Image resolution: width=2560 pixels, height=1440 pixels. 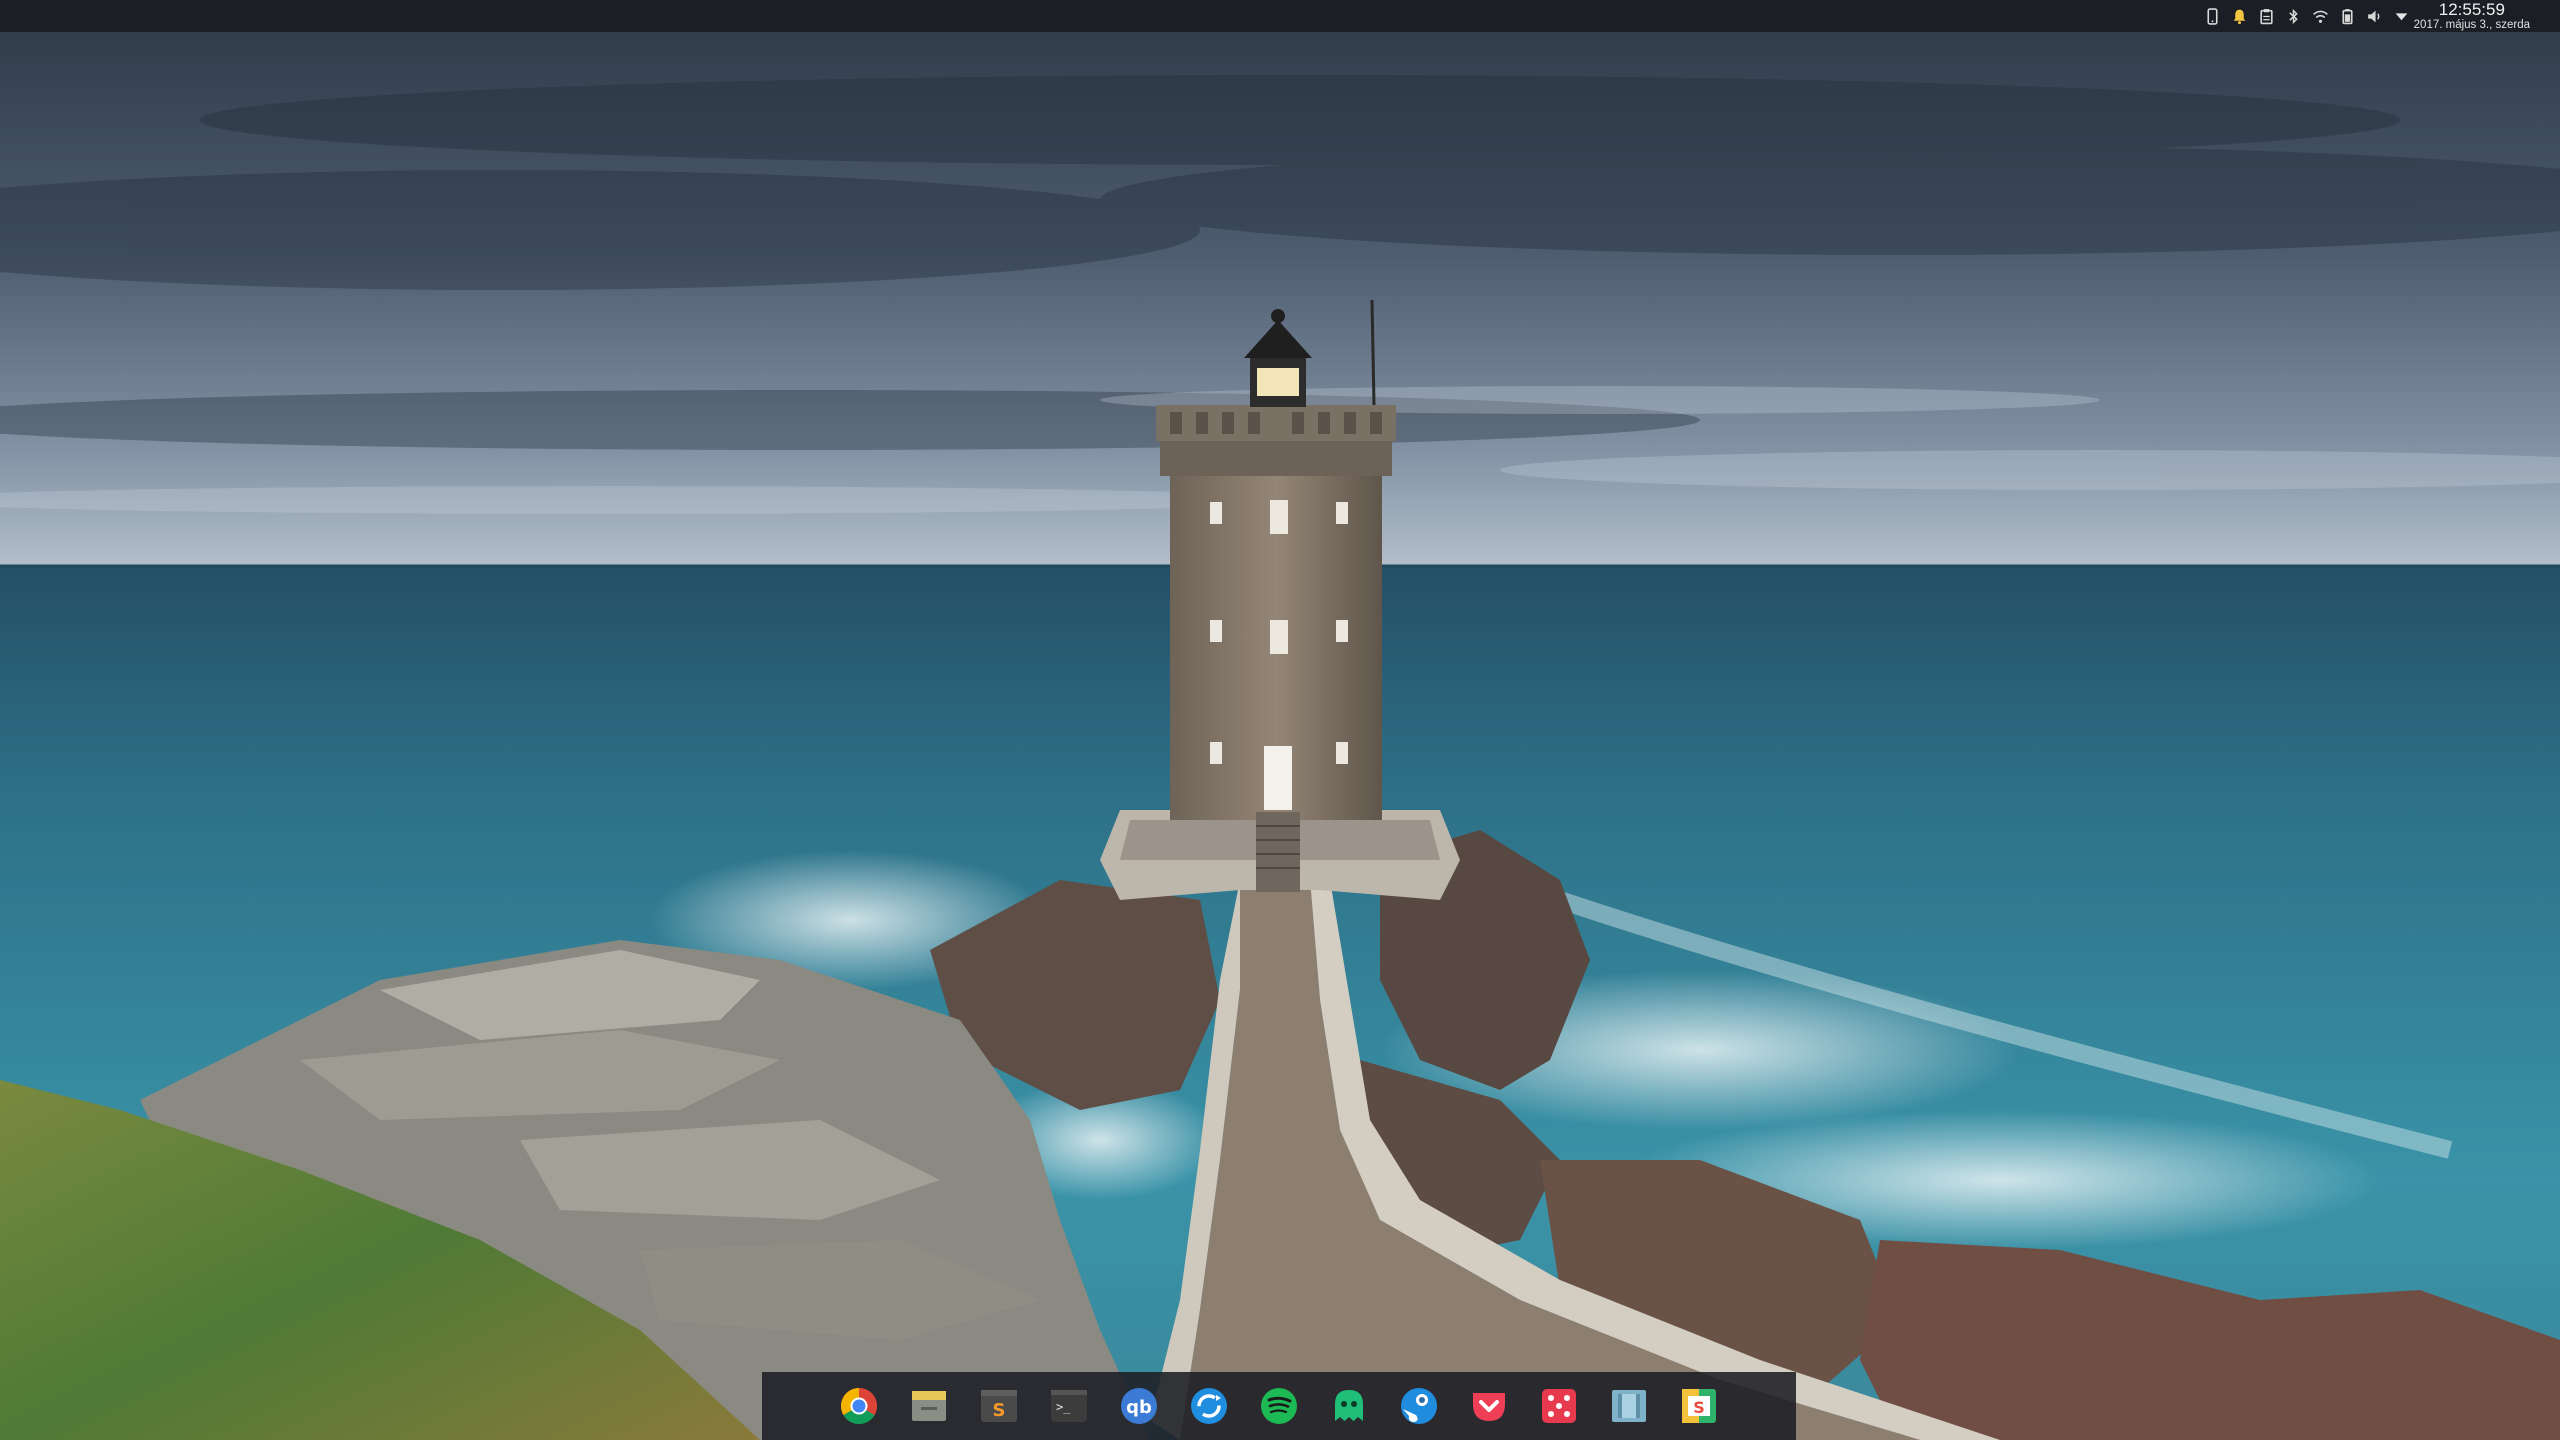 I want to click on sublime-text-icon: S, so click(x=999, y=1406).